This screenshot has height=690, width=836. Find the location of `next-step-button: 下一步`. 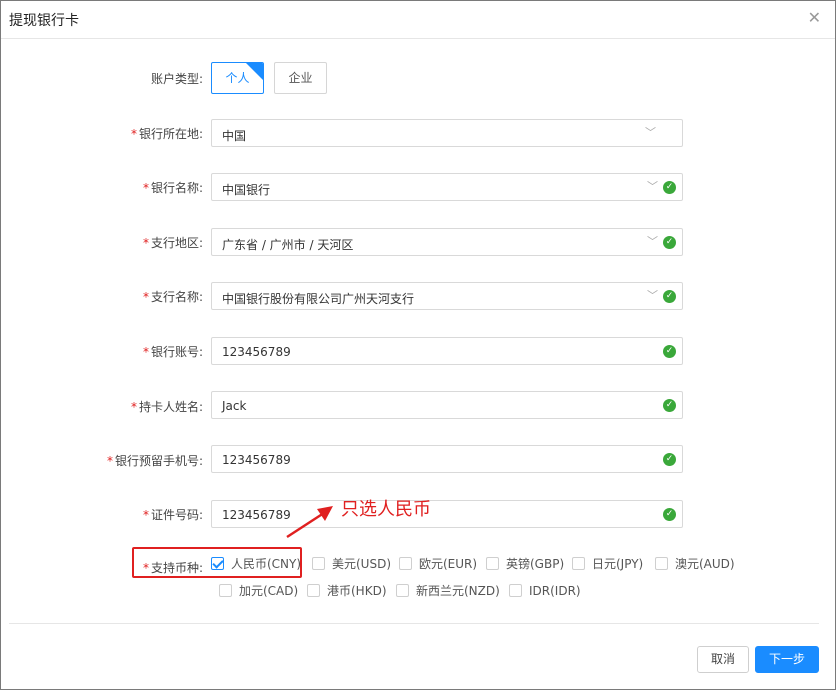

next-step-button: 下一步 is located at coordinates (787, 659).